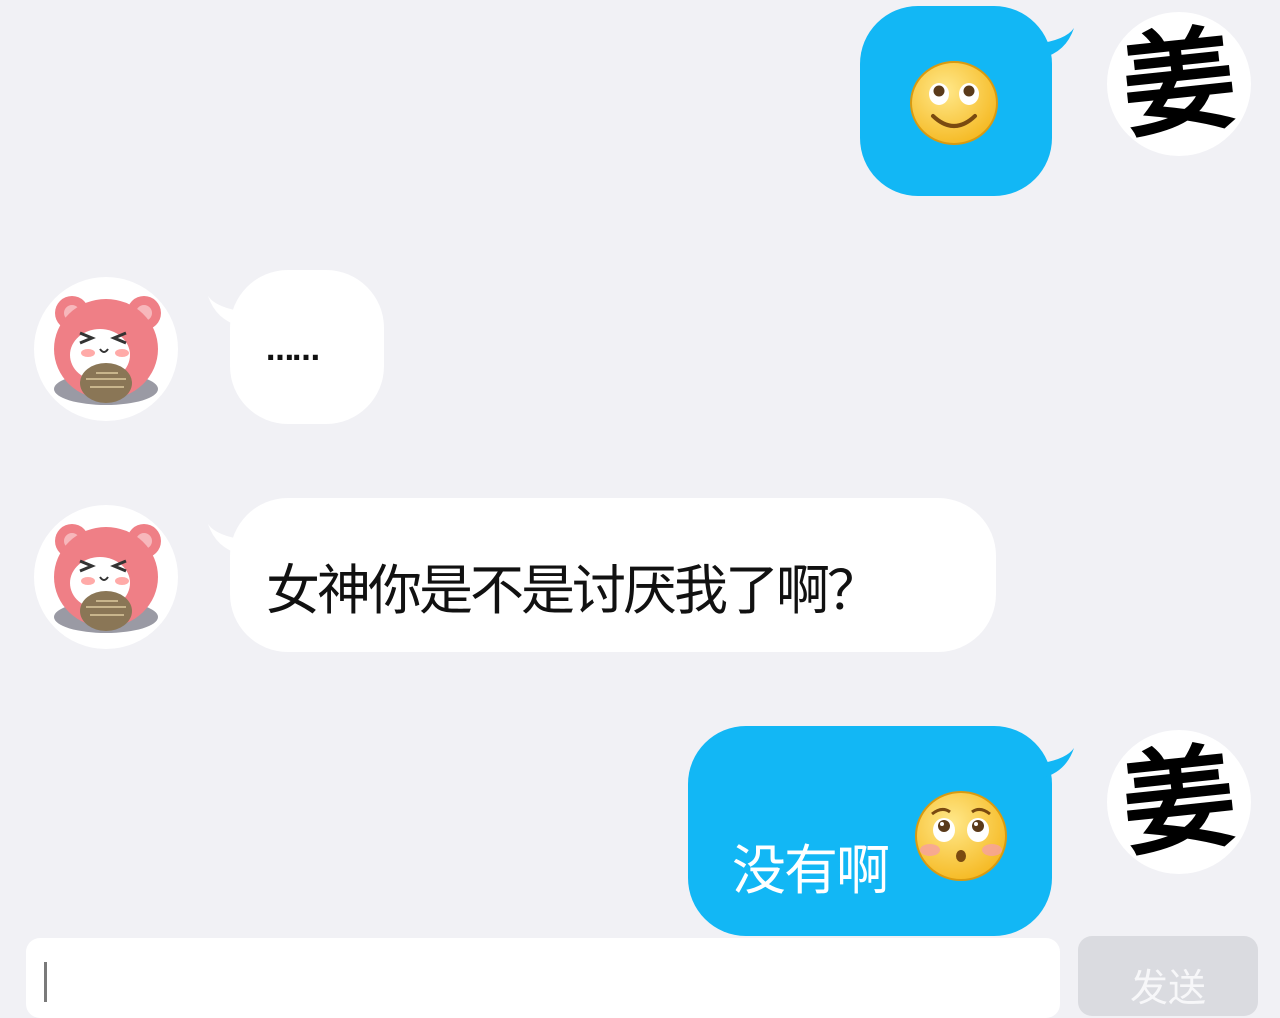 Image resolution: width=1280 pixels, height=1018 pixels. I want to click on smile-emoji-icon, so click(954, 103).